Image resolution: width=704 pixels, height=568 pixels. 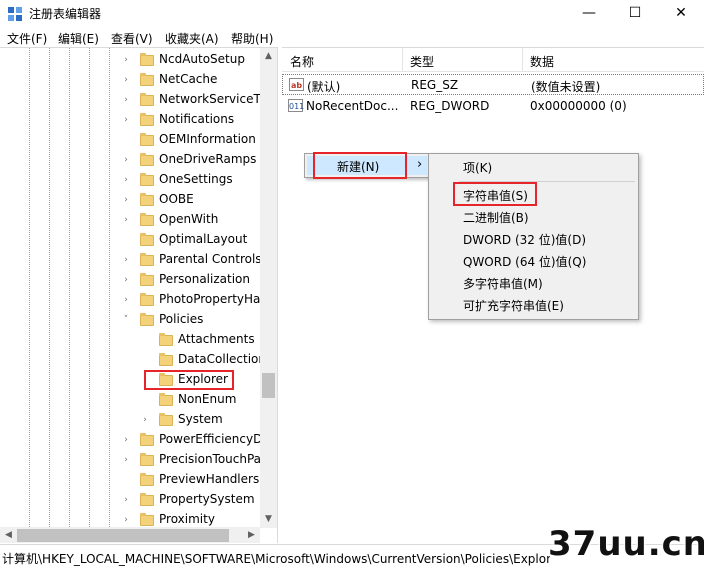 I want to click on scroll-left-arrow-icon: ◀, so click(x=8, y=535).